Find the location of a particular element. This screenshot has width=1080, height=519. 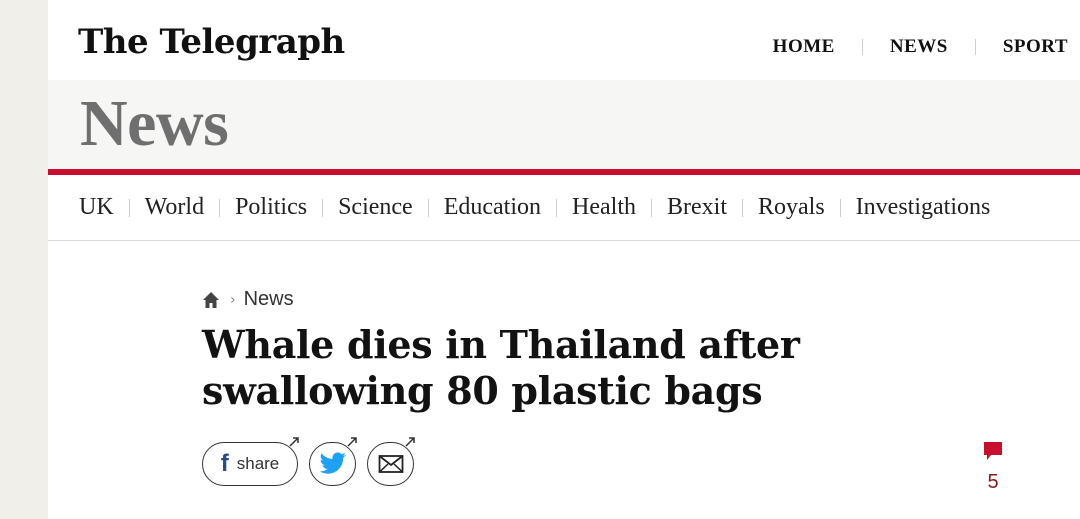

top-nav-home: HOME is located at coordinates (804, 47).